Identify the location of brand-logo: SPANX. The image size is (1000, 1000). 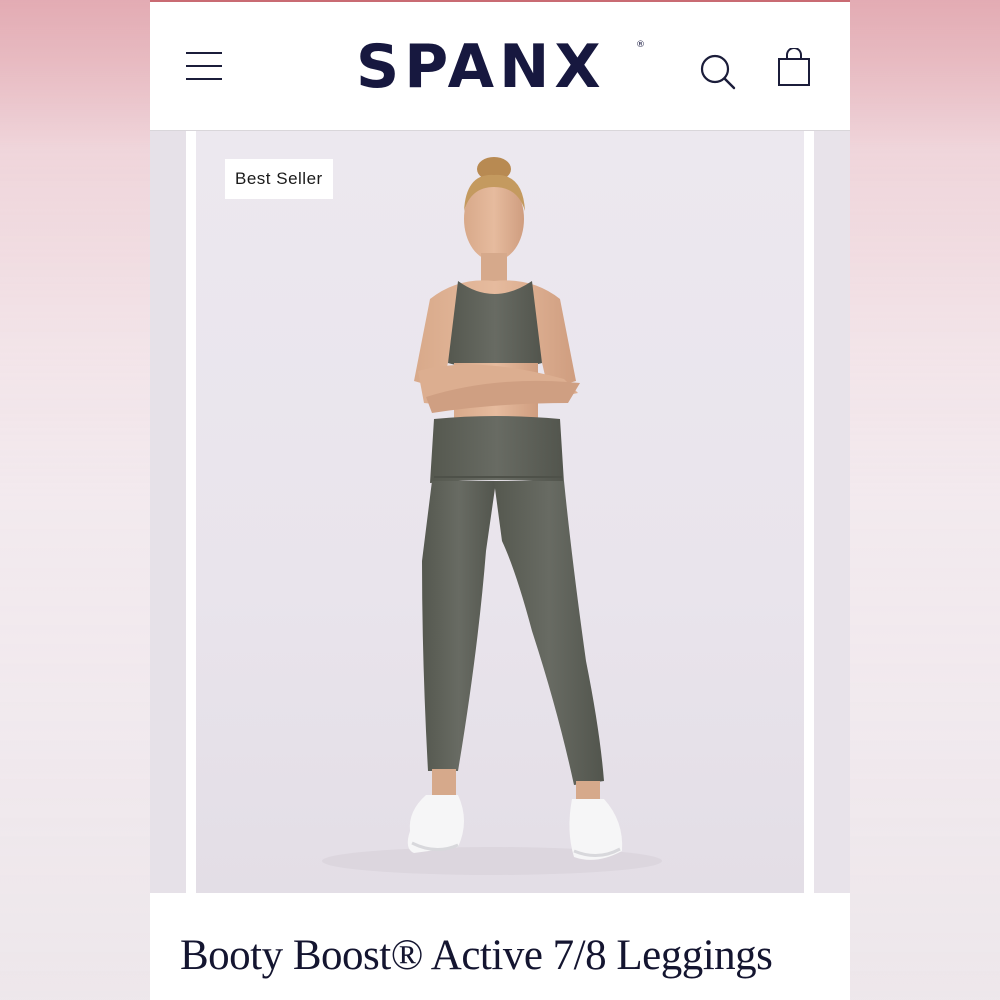
(481, 67).